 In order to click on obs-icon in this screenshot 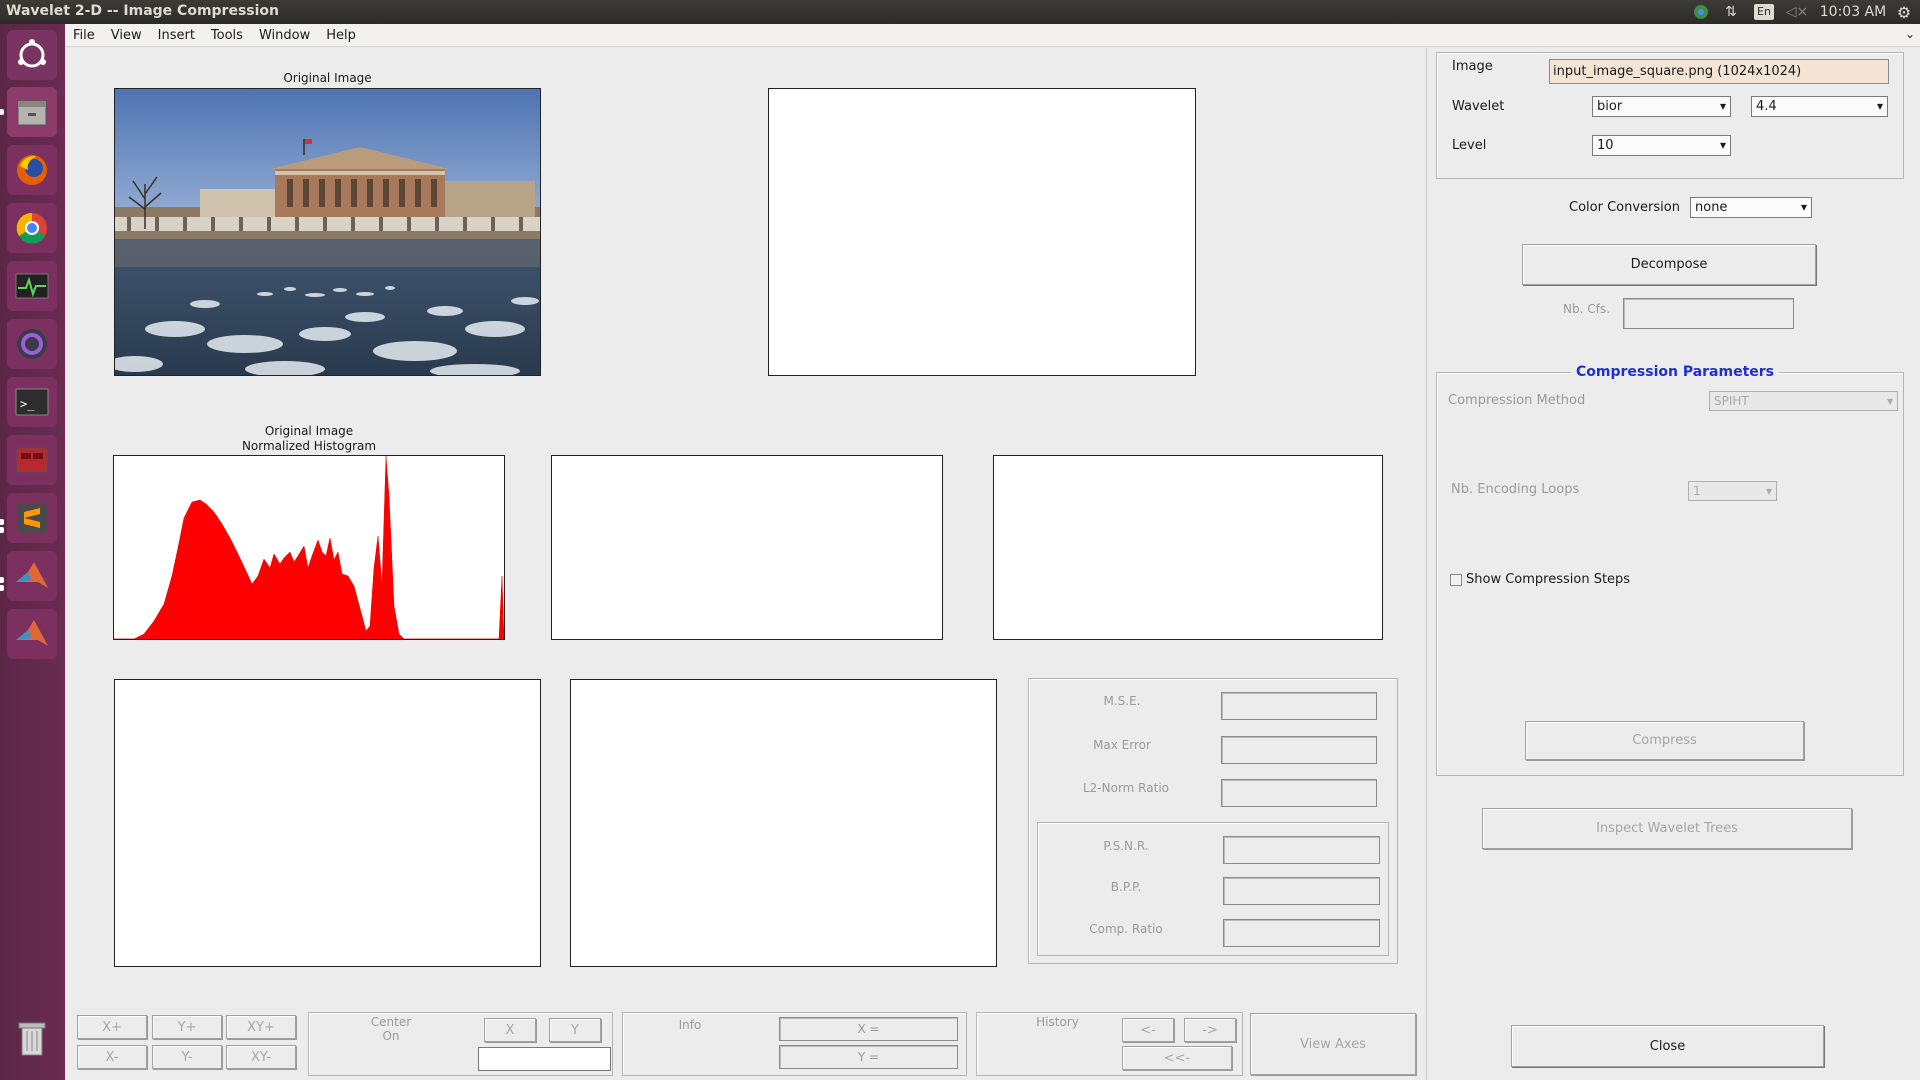, I will do `click(32, 344)`.